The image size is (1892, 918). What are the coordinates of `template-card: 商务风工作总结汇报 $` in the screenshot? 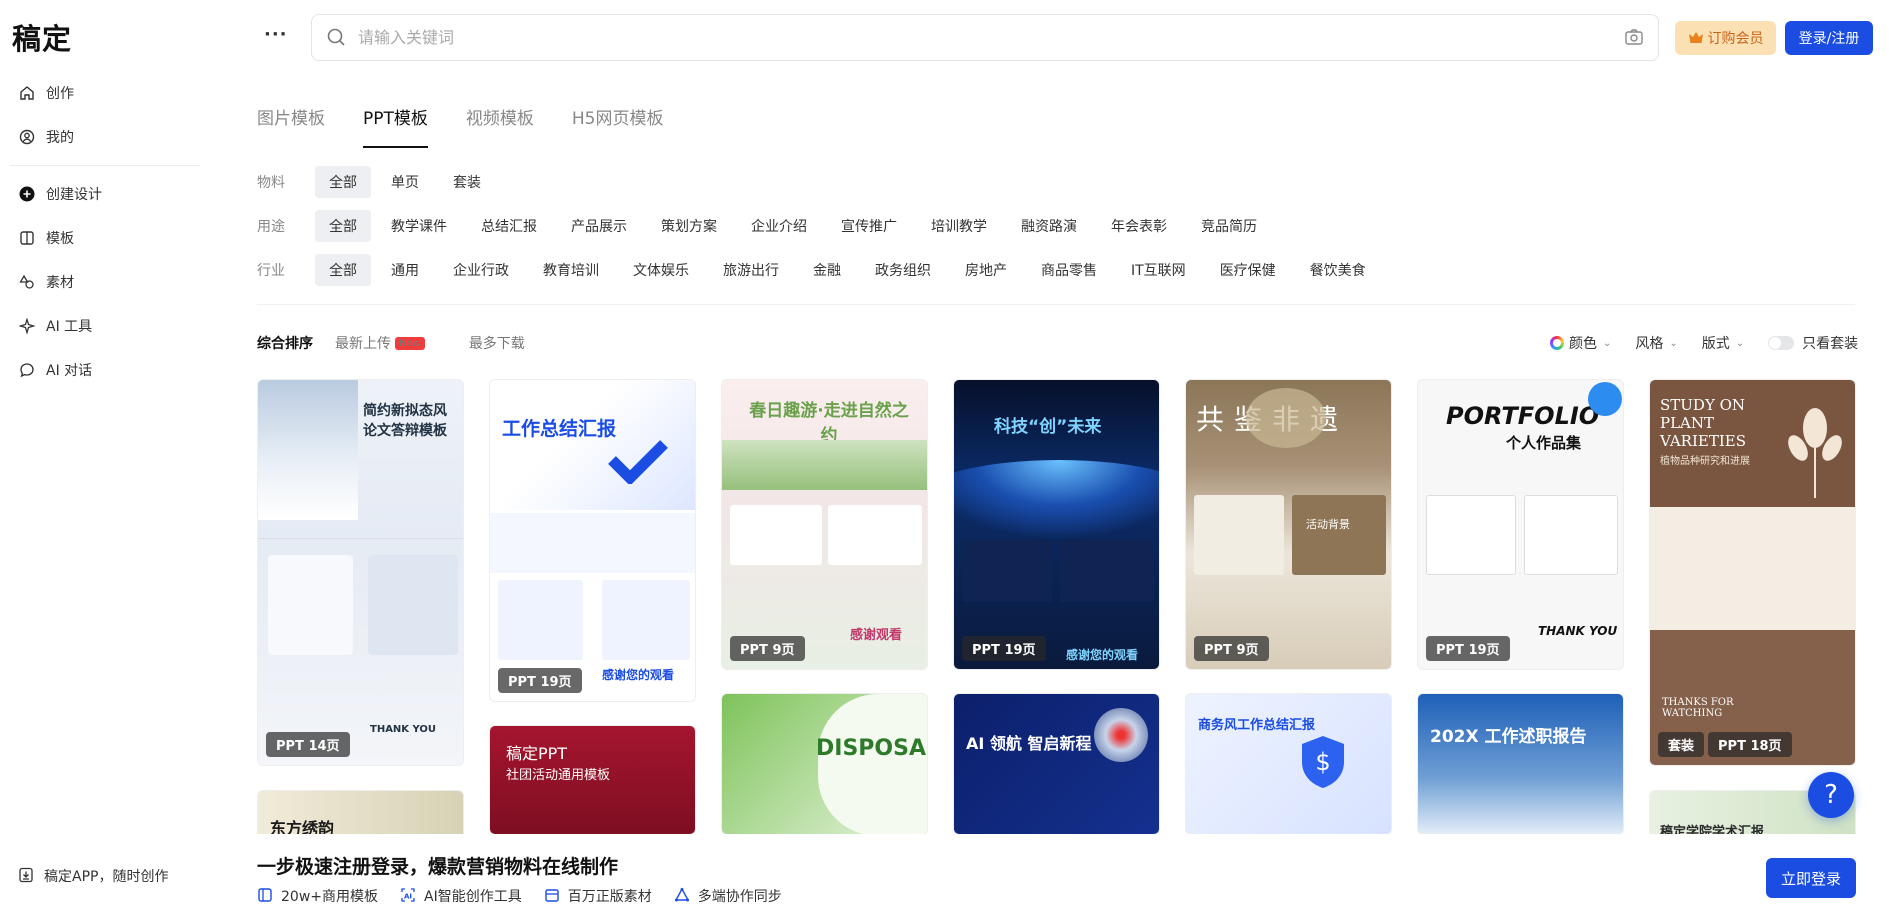 It's located at (1288, 763).